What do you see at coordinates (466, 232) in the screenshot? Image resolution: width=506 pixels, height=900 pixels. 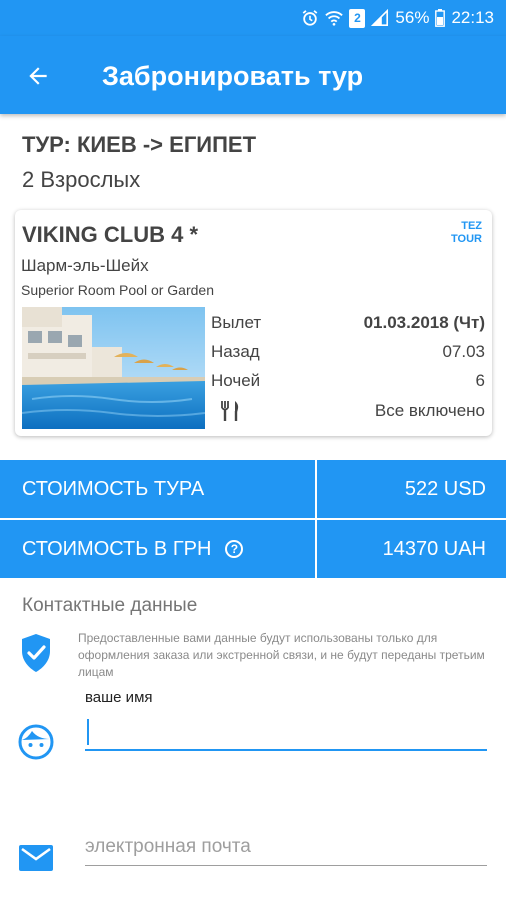 I see `tez-tour-logo: TEZ TOUR` at bounding box center [466, 232].